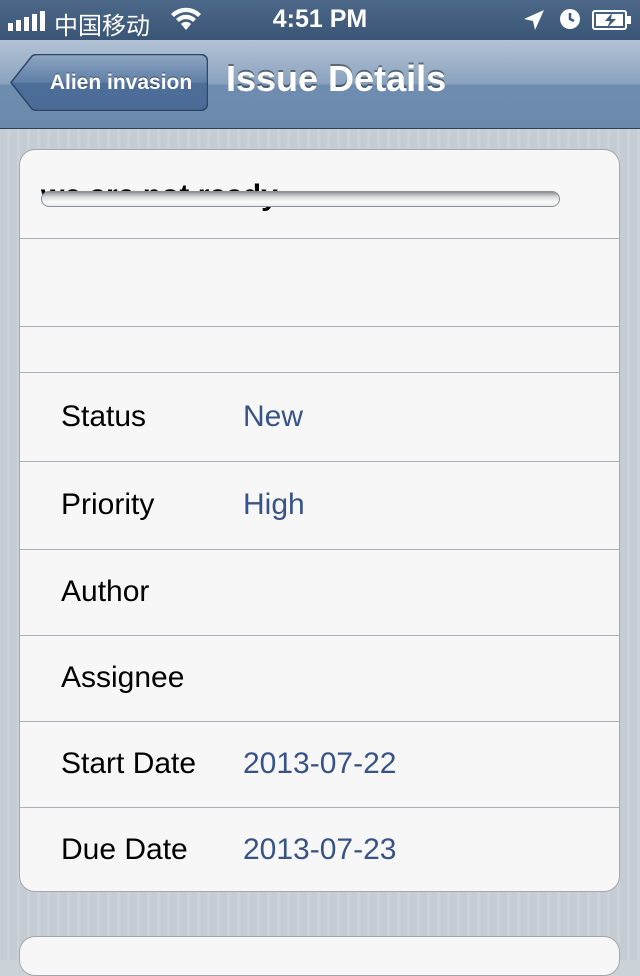 This screenshot has width=640, height=976. Describe the element at coordinates (123, 677) in the screenshot. I see `field-label: Assignee` at that location.